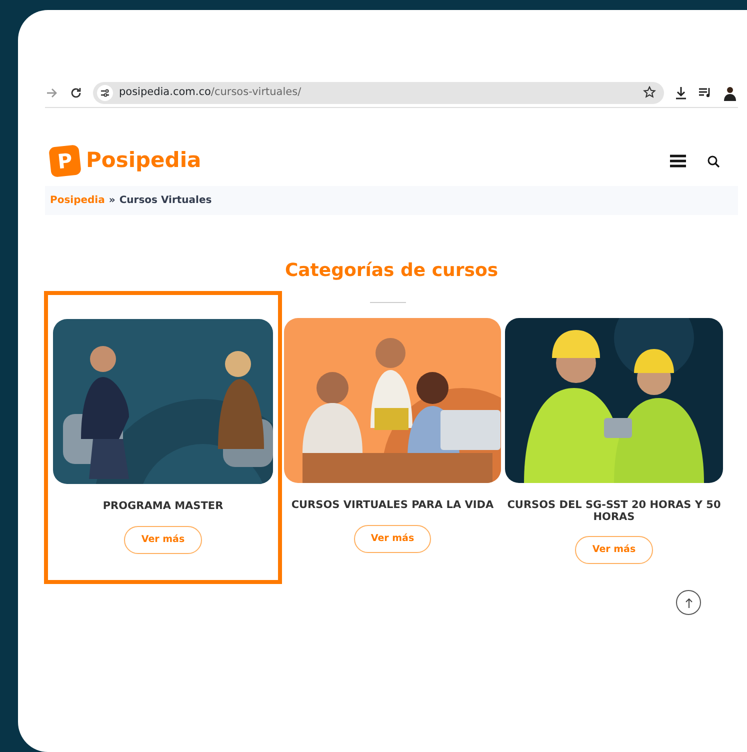 This screenshot has height=752, width=747. What do you see at coordinates (681, 93) in the screenshot?
I see `download-icon` at bounding box center [681, 93].